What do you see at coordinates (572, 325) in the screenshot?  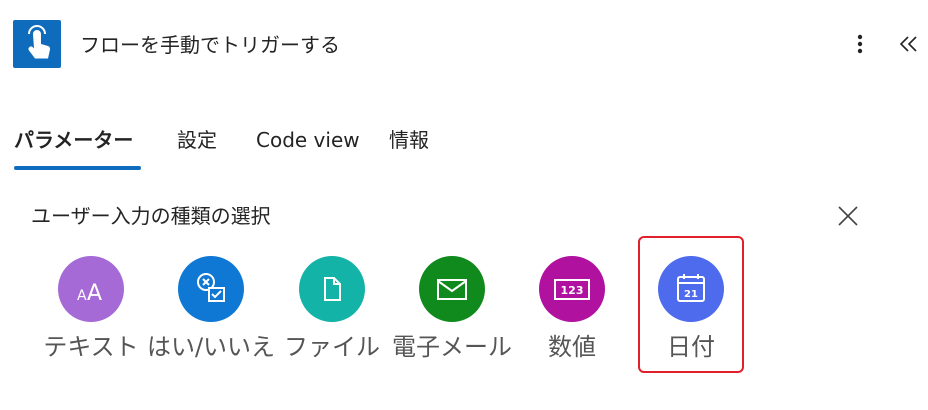 I see `input-type-number-option: 123 数値` at bounding box center [572, 325].